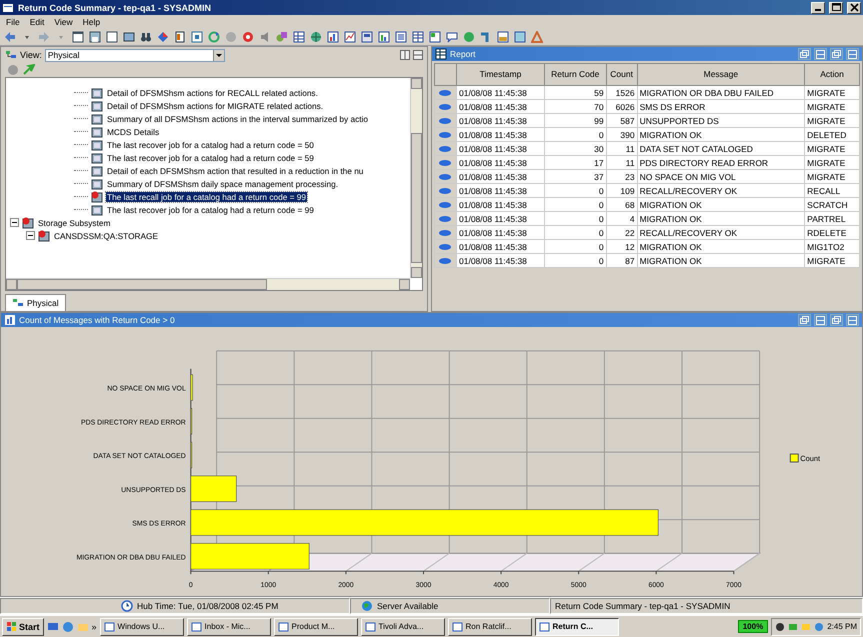  I want to click on split-horizontal-icon, so click(418, 55).